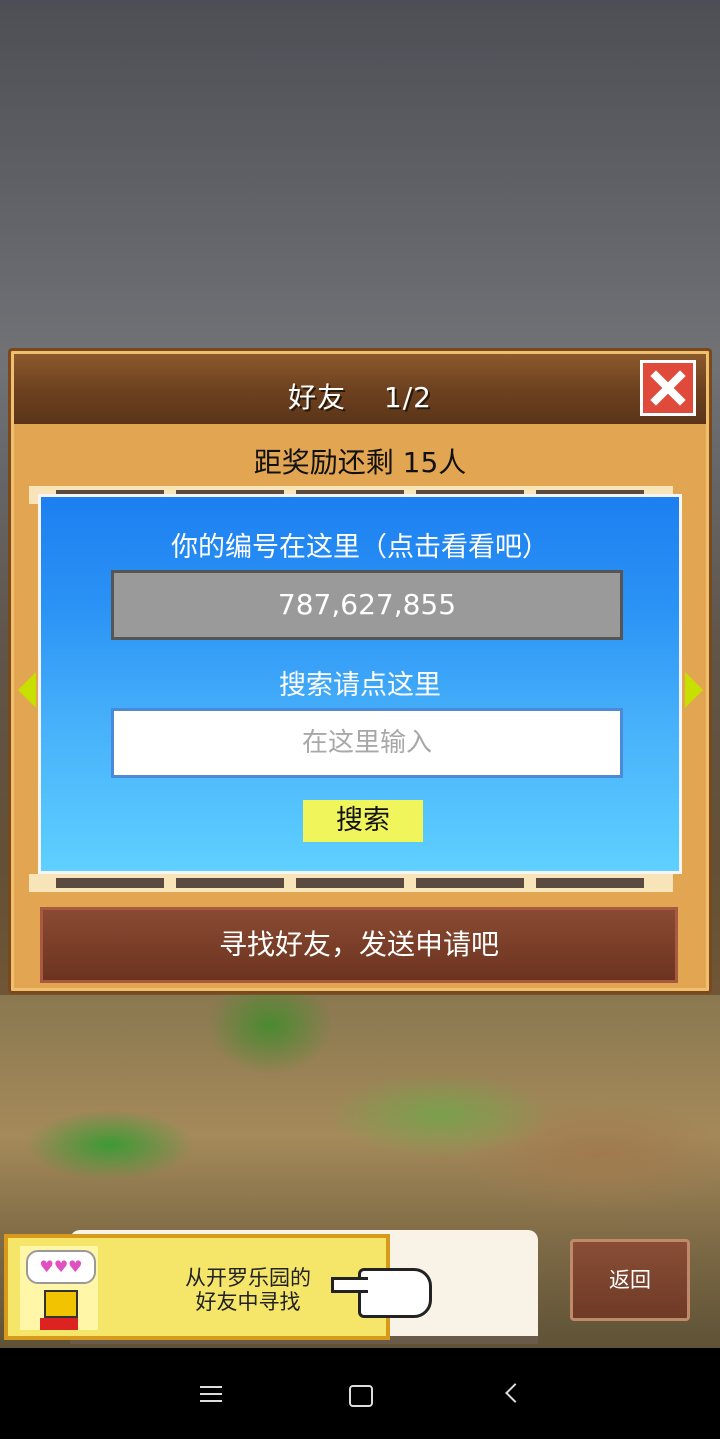 Image resolution: width=720 pixels, height=1439 pixels. I want to click on player-id-field: 787,627,855, so click(367, 605).